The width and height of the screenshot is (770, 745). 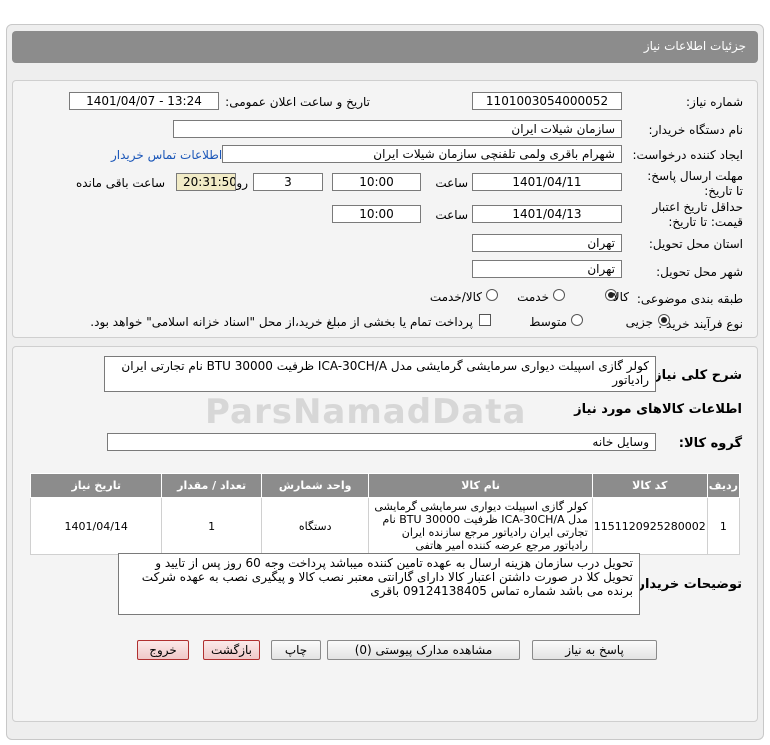 I want to click on row-index: 1, so click(x=723, y=526).